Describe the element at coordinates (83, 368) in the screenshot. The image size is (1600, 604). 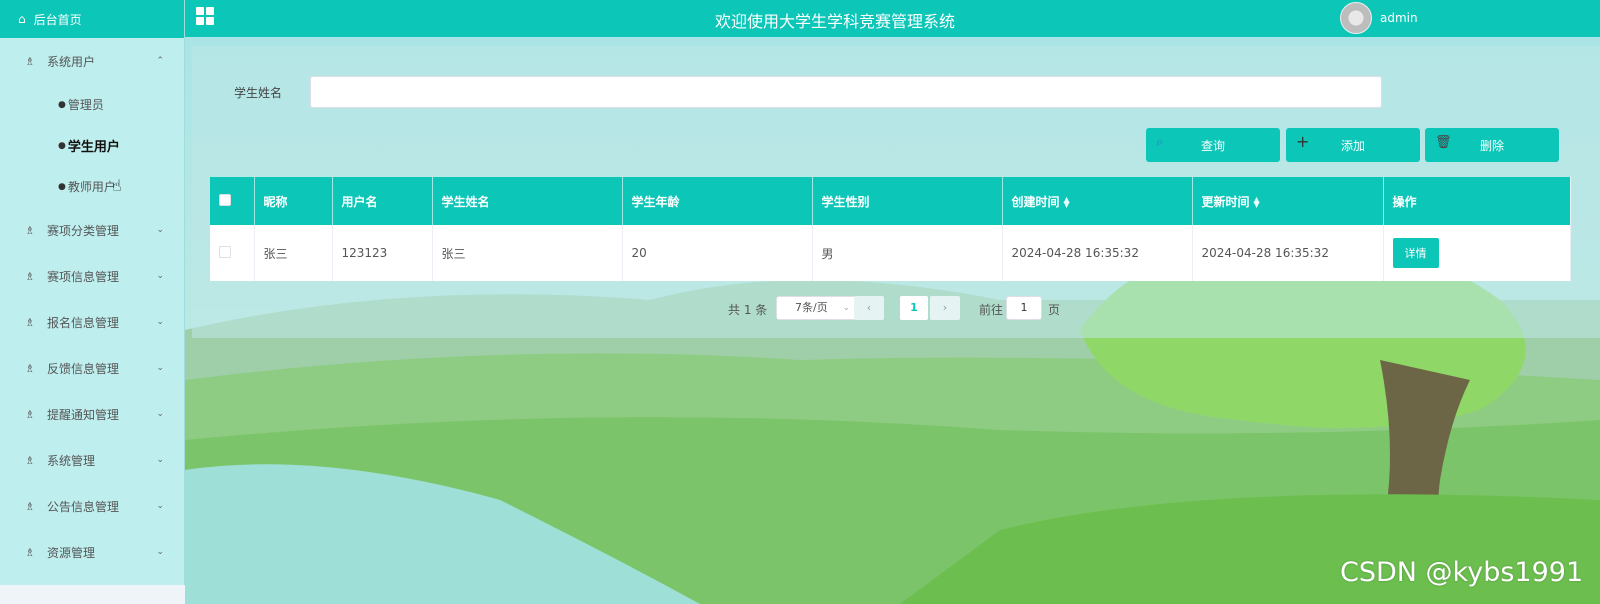
I see `sidebar-group-label: 反馈信息管理` at that location.